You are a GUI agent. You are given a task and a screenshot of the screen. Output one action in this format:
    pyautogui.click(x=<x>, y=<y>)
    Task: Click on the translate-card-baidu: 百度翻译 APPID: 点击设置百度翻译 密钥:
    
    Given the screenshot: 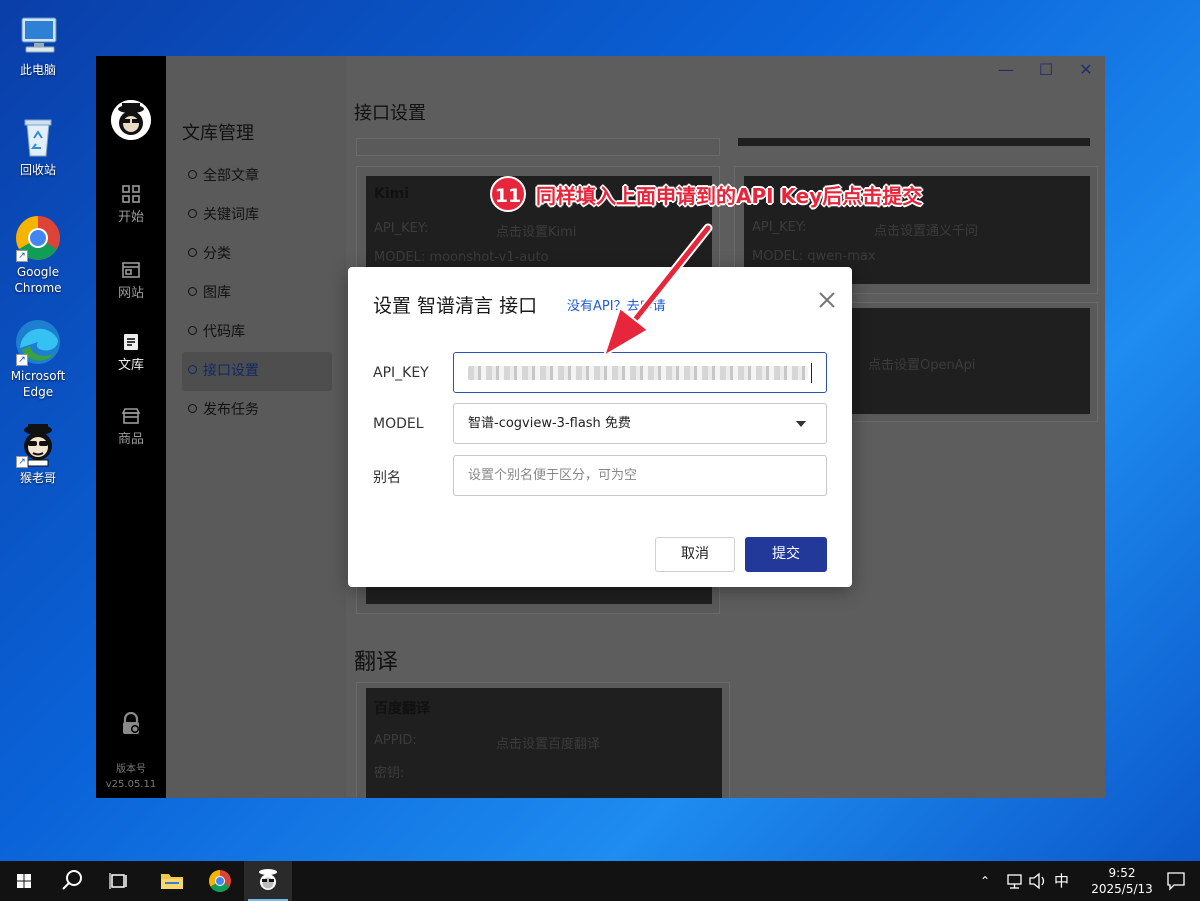 What is the action you would take?
    pyautogui.click(x=544, y=743)
    